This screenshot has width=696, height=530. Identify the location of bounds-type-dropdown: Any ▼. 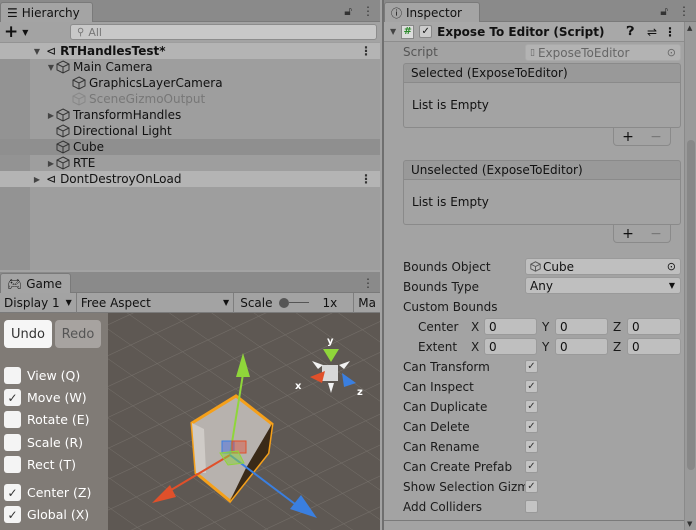
(603, 285).